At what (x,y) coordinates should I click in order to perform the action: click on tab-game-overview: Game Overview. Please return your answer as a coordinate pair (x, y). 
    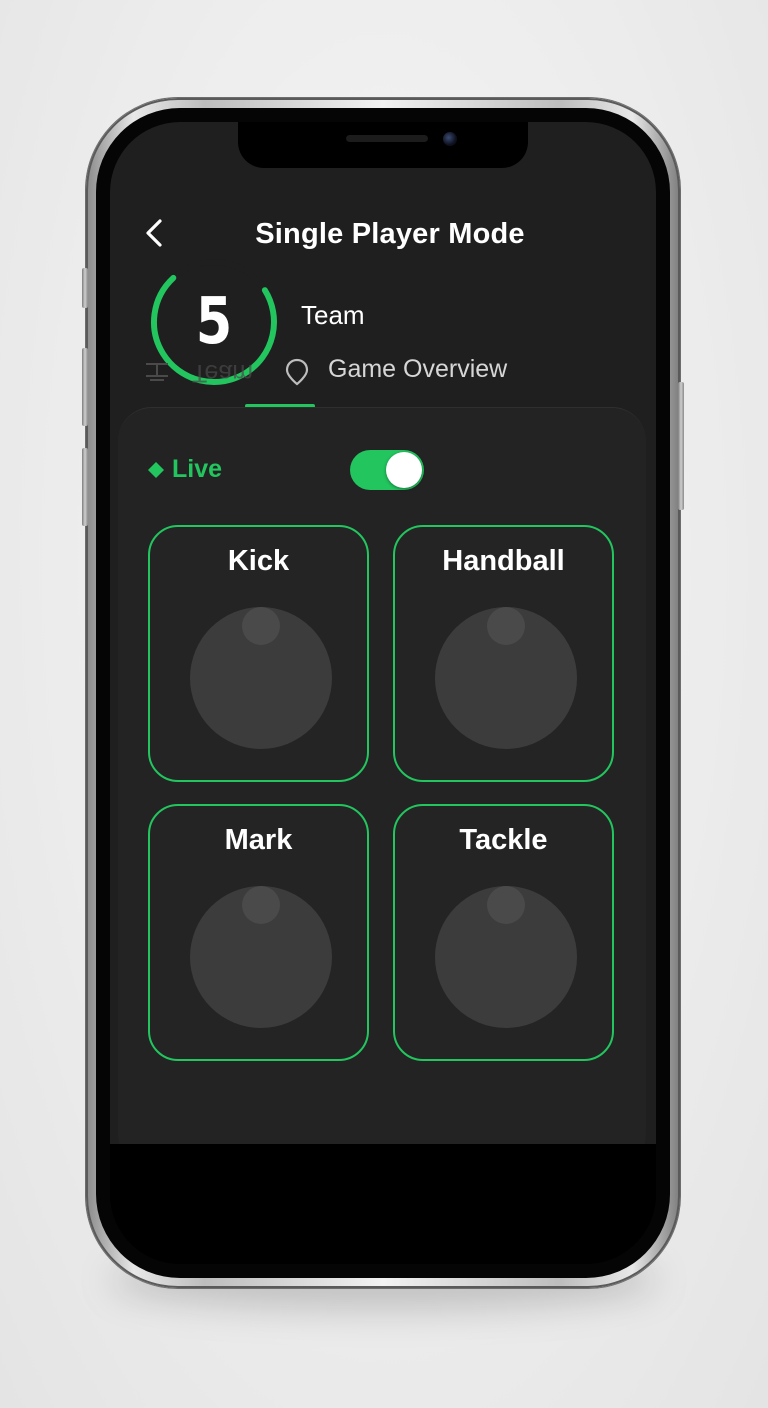
    Looking at the image, I should click on (417, 369).